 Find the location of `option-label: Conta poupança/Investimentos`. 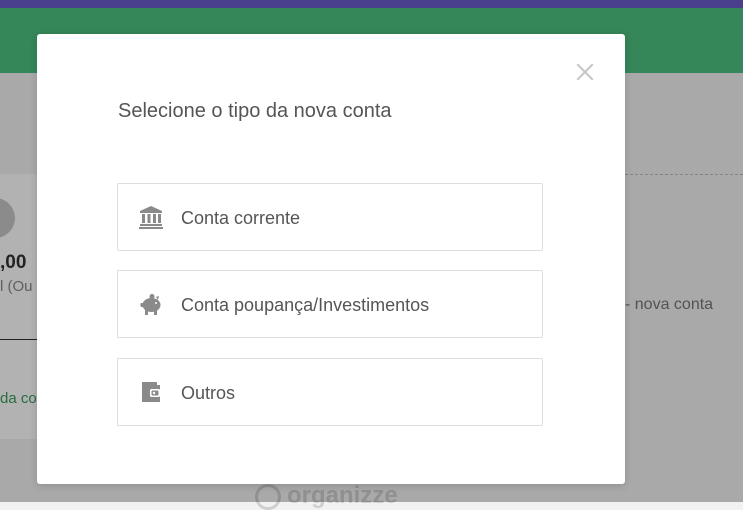

option-label: Conta poupança/Investimentos is located at coordinates (305, 305).